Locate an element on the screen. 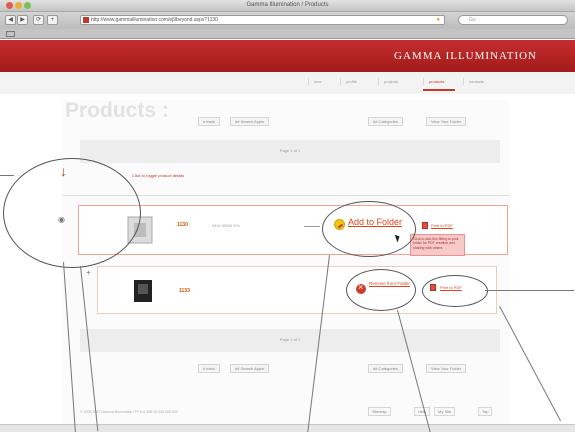 The width and height of the screenshot is (575, 432). bookmarks-icon is located at coordinates (10, 34).